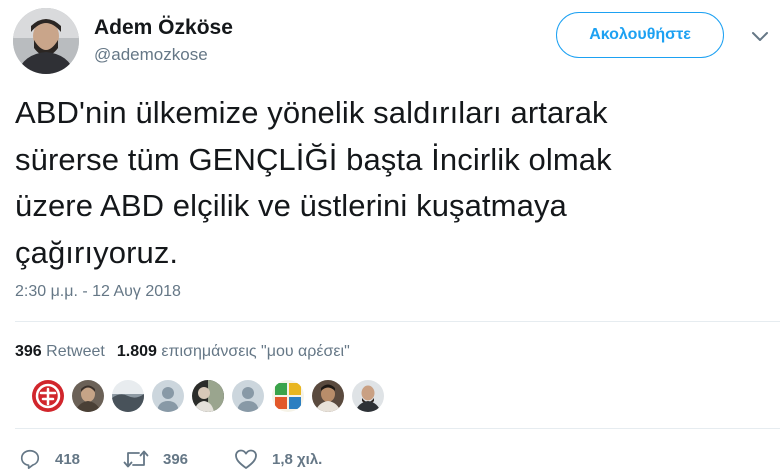 The width and height of the screenshot is (780, 474). I want to click on landscape-photo-avatar-icon, so click(128, 396).